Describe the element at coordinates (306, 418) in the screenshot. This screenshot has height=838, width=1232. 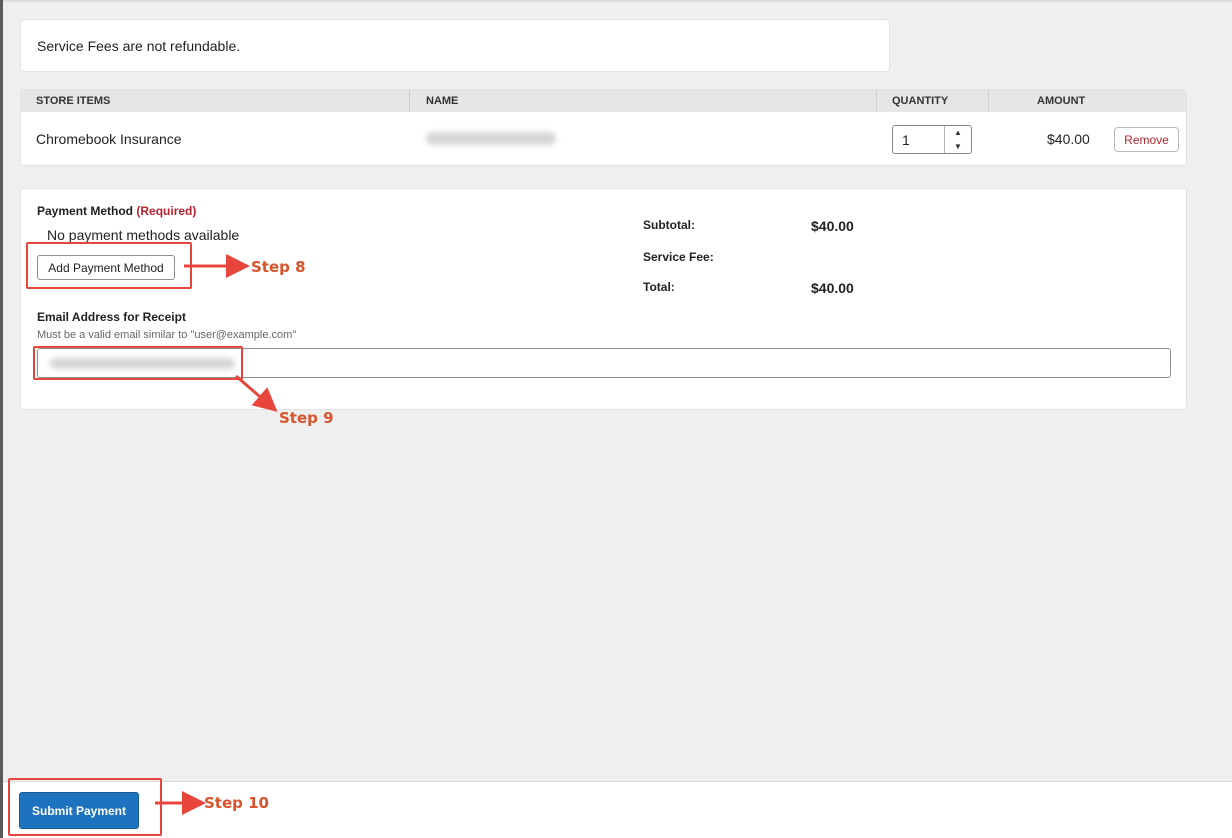
I see `step9-label: Step 9` at that location.